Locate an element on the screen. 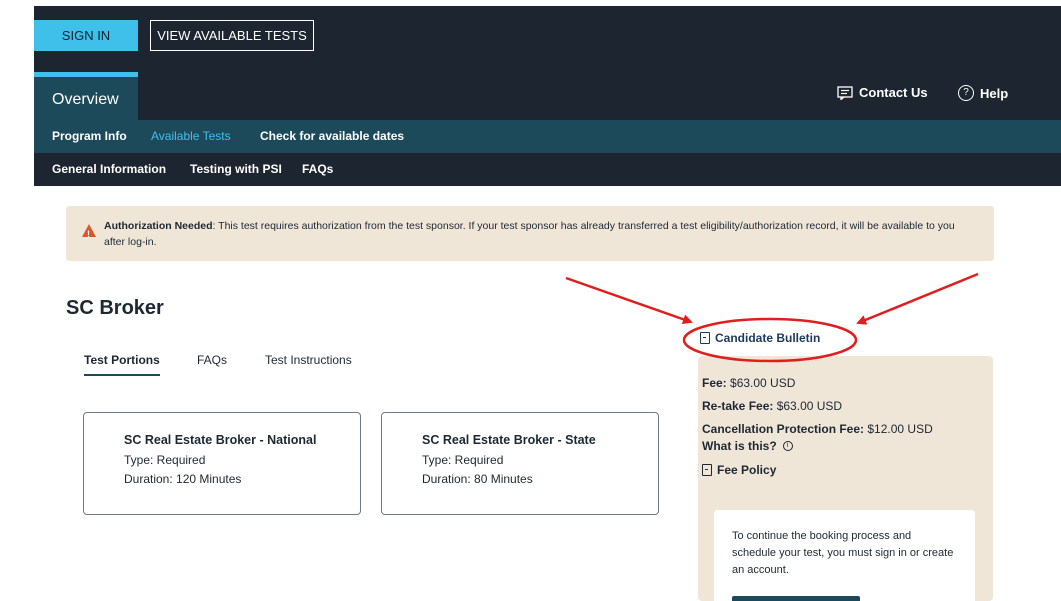 The height and width of the screenshot is (601, 1061). retake-fee-value: $63.00 USD is located at coordinates (808, 406).